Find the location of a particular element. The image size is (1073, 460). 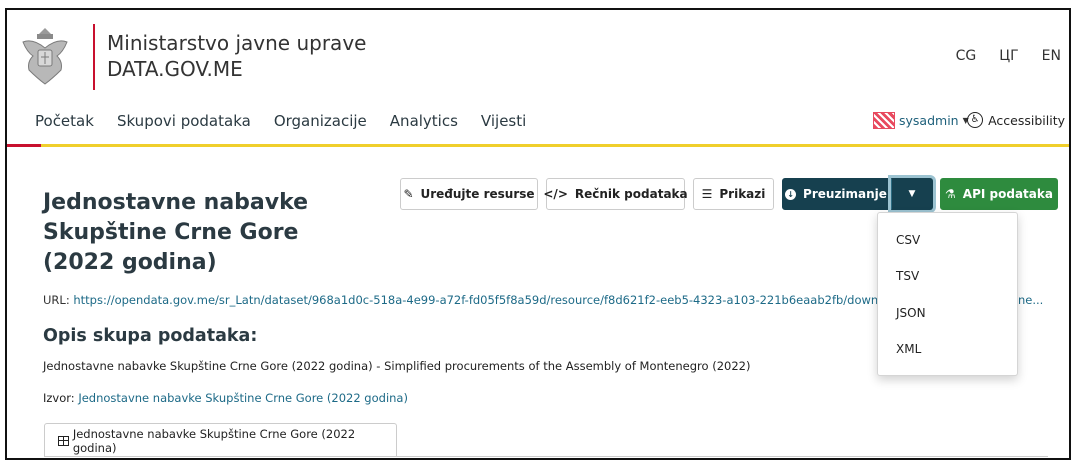

flask-icon: ⚗ is located at coordinates (950, 194).